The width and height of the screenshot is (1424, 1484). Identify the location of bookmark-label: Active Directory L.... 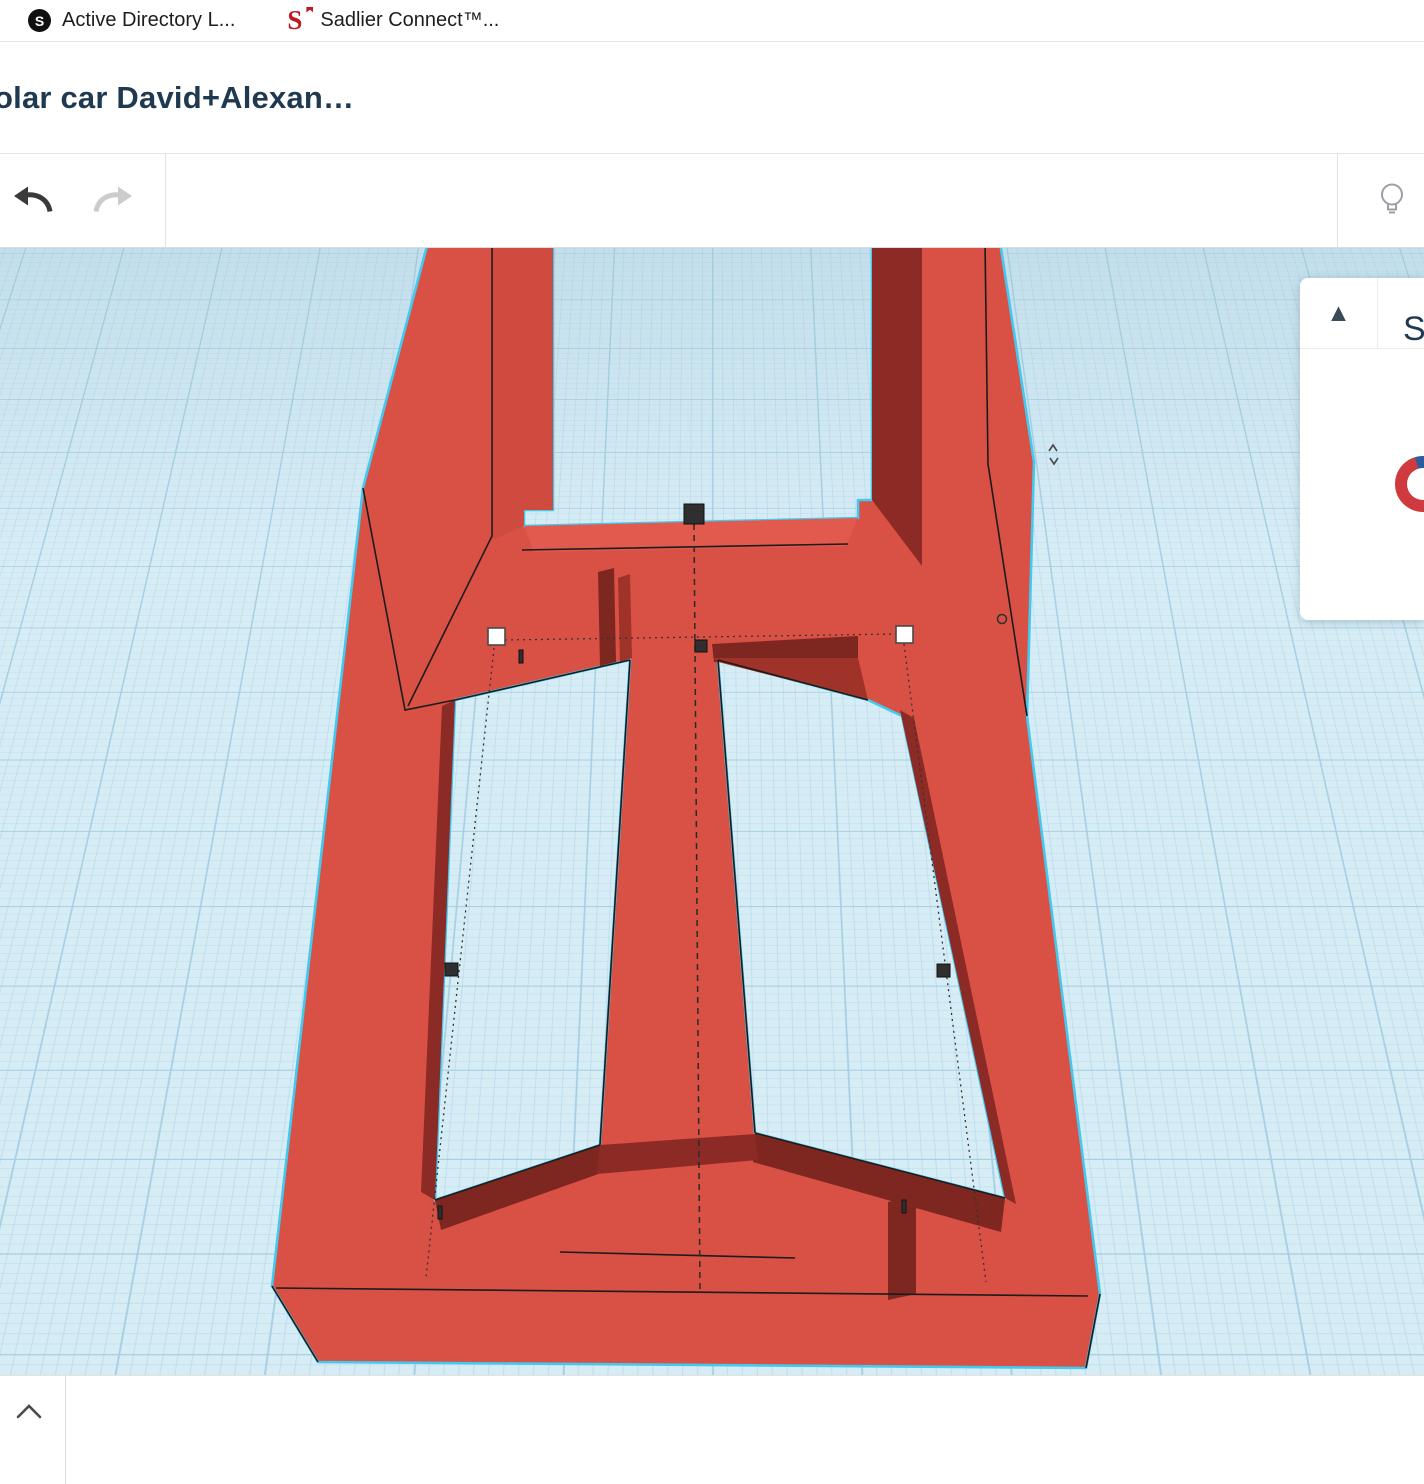
(149, 20).